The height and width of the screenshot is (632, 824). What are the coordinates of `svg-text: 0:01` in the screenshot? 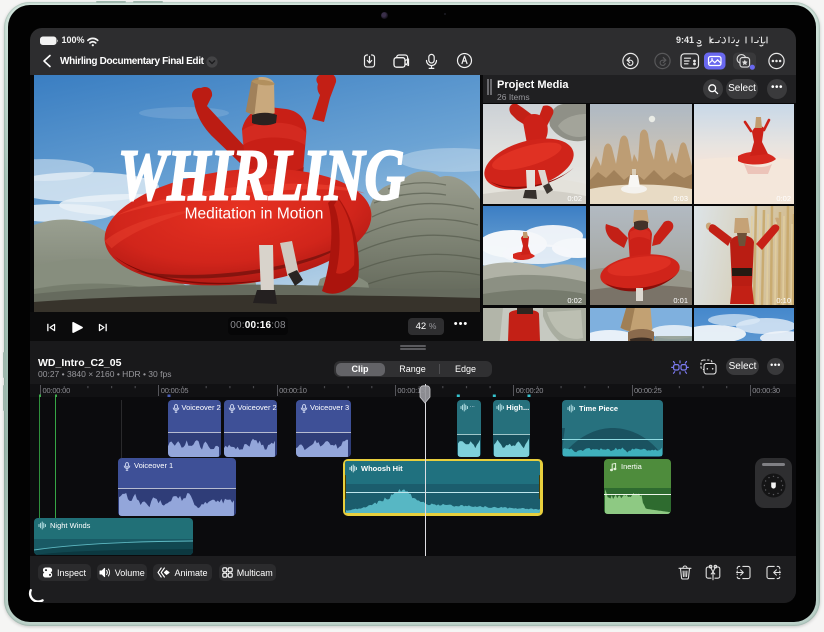 It's located at (680, 300).